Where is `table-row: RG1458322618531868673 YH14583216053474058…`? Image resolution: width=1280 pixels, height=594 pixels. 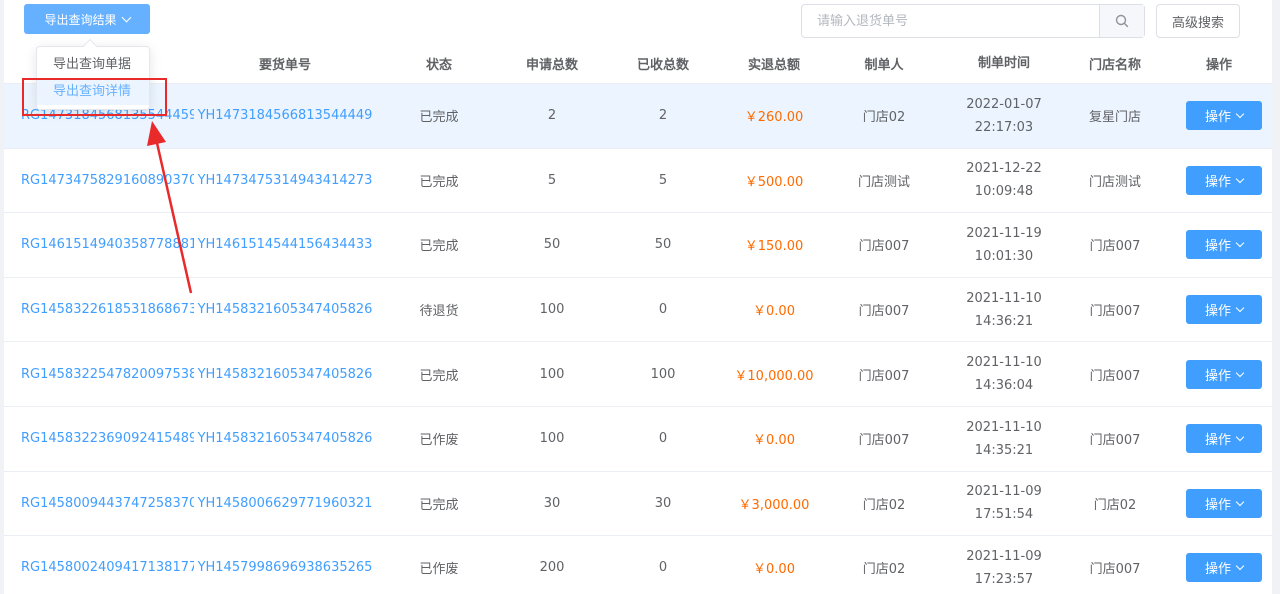 table-row: RG1458322618531868673 YH14583216053474058… is located at coordinates (638, 310).